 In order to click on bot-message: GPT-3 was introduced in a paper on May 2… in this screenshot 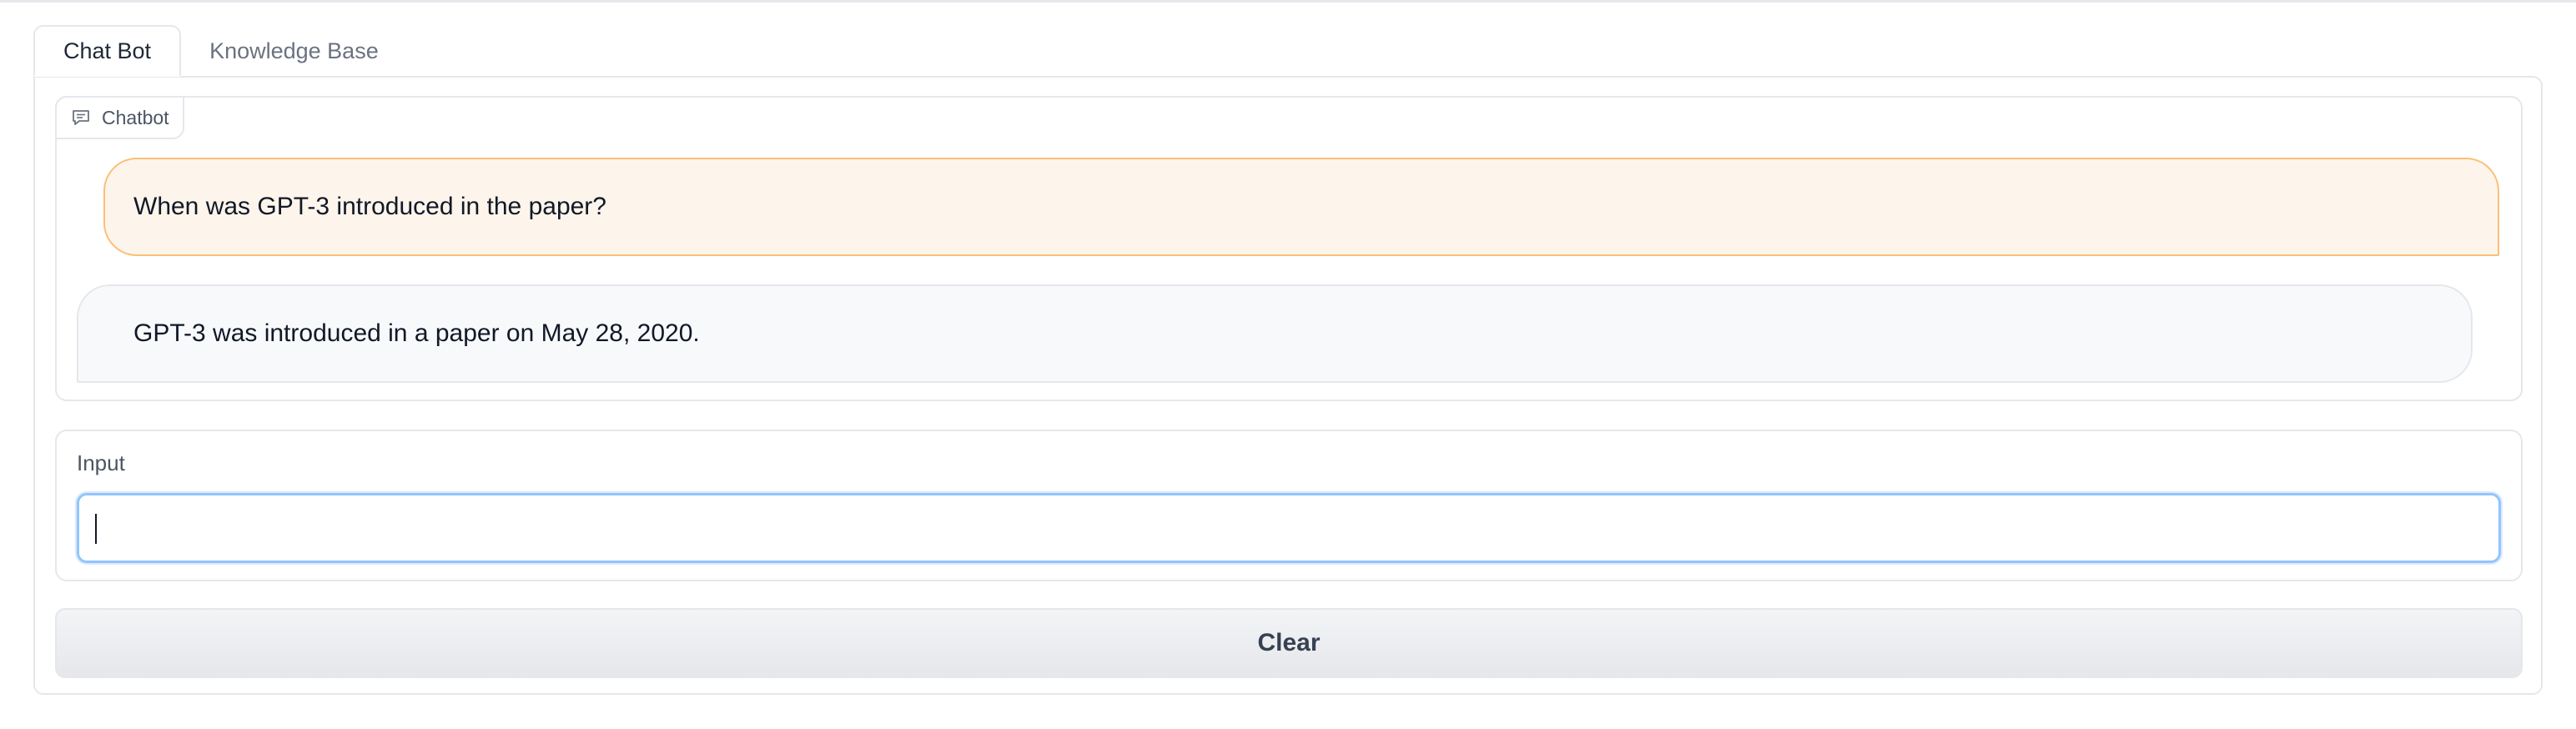, I will do `click(1275, 333)`.